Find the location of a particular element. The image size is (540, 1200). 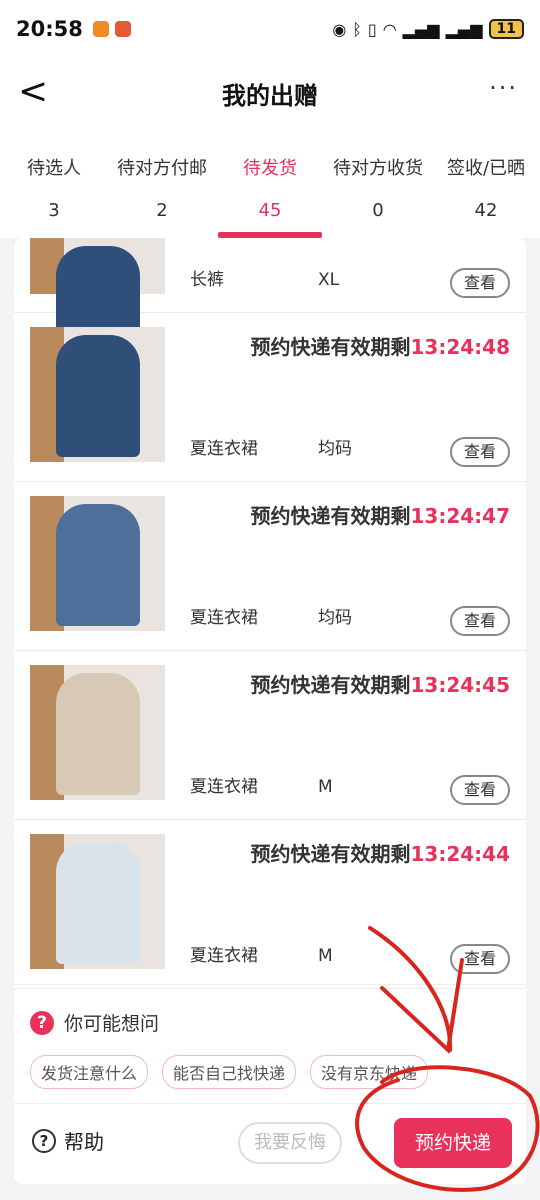

faq-title-text: 你可能想问 is located at coordinates (112, 1024).